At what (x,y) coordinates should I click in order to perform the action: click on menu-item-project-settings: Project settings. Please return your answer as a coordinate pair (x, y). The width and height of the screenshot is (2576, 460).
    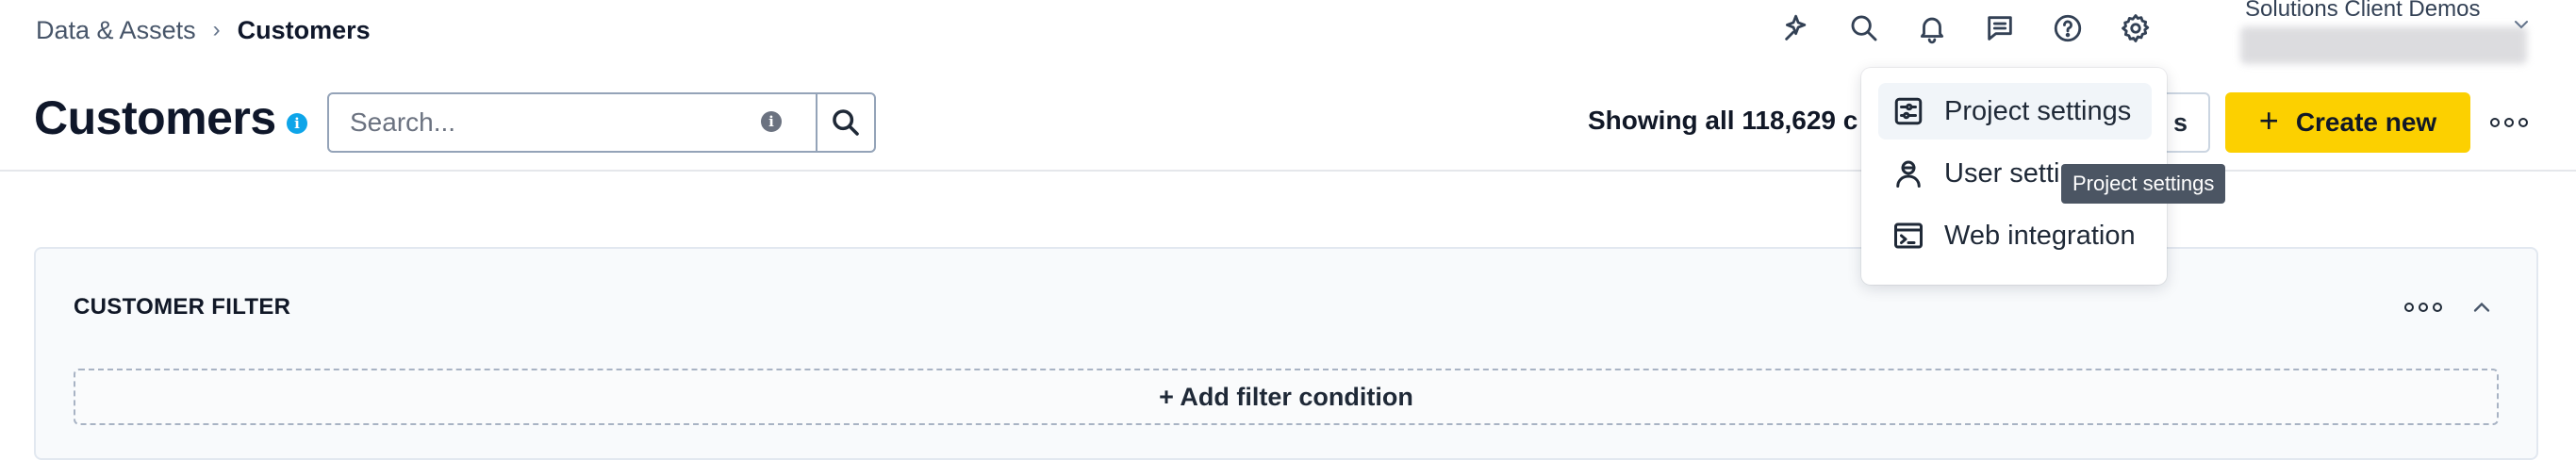
    Looking at the image, I should click on (2015, 112).